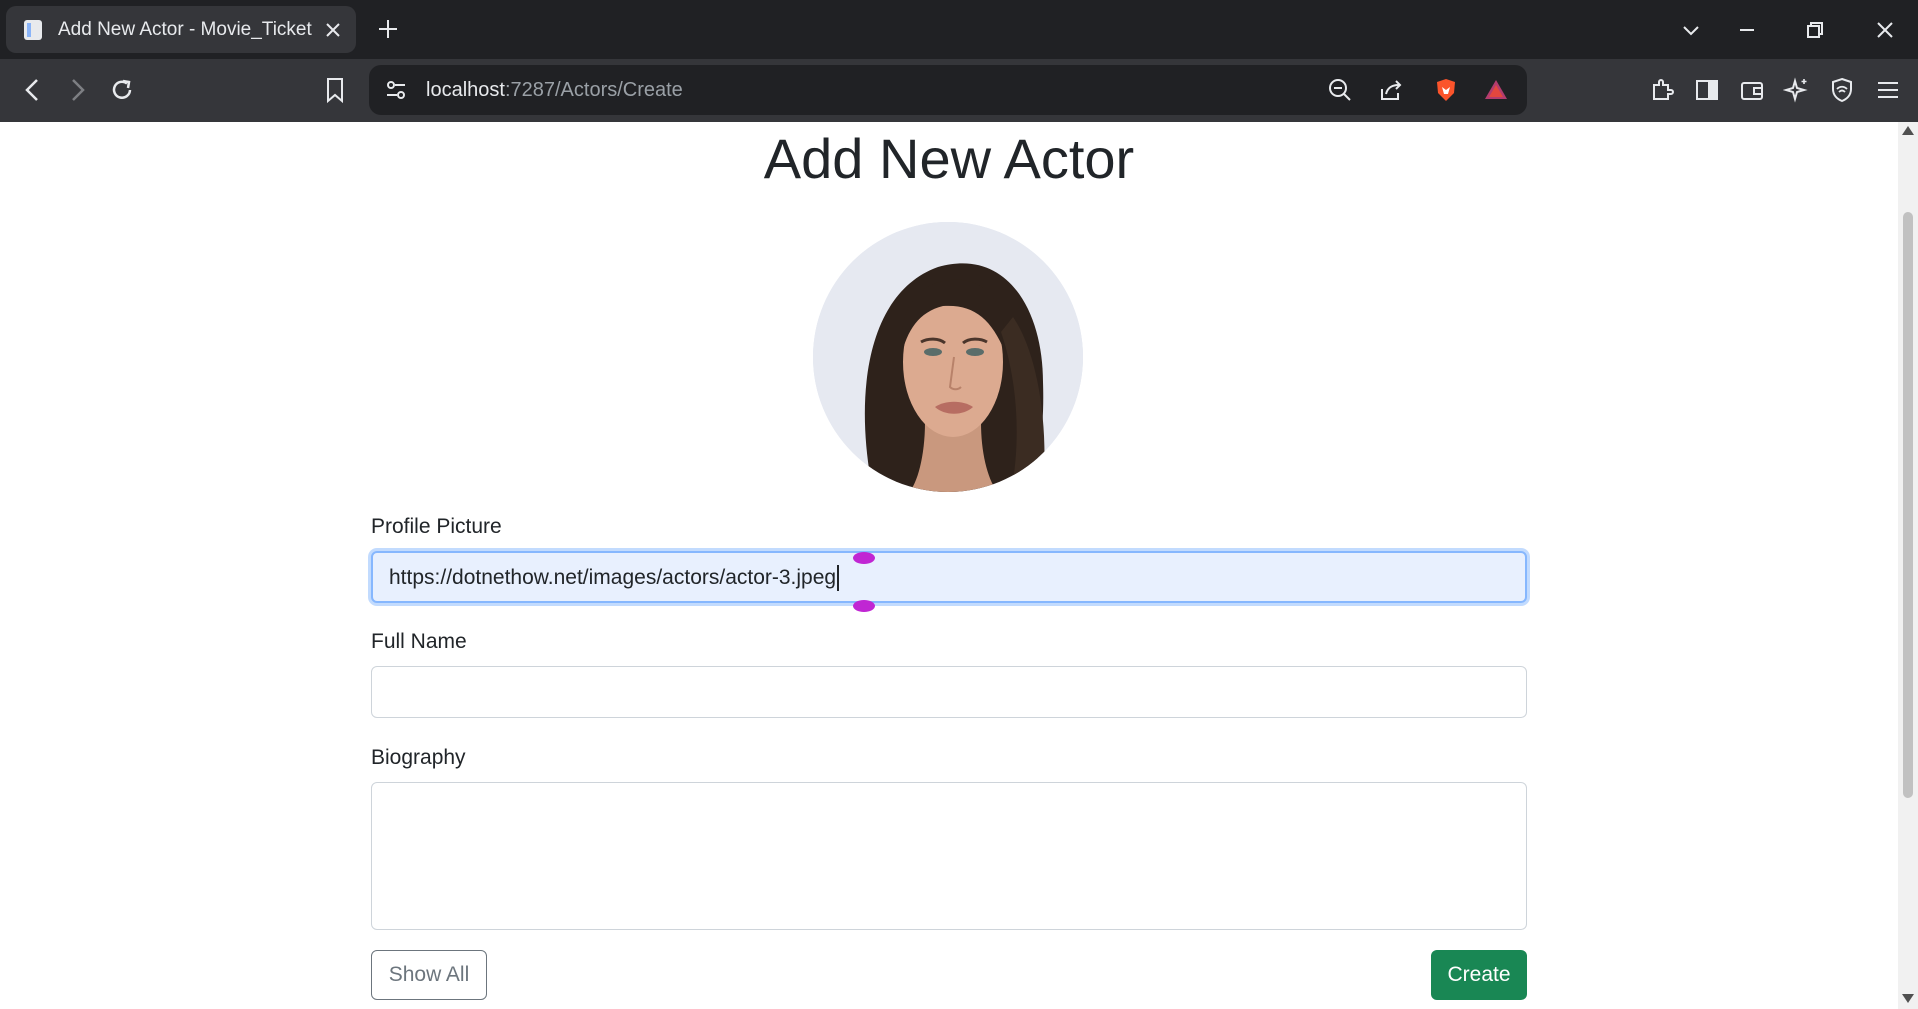  What do you see at coordinates (1446, 90) in the screenshot?
I see `brave-shields-icon` at bounding box center [1446, 90].